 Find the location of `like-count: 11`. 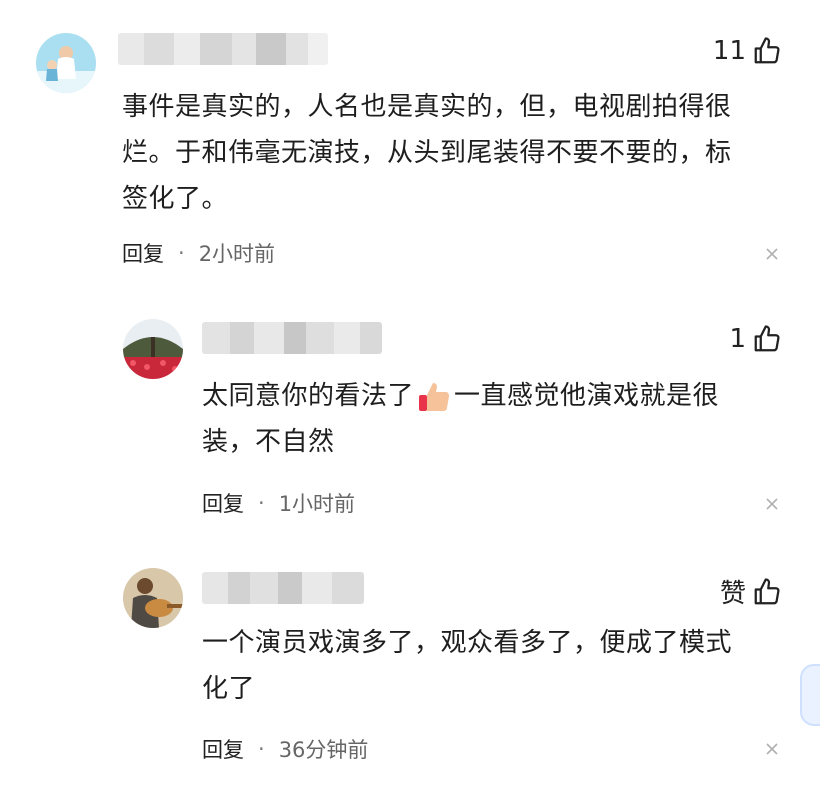

like-count: 11 is located at coordinates (729, 51).